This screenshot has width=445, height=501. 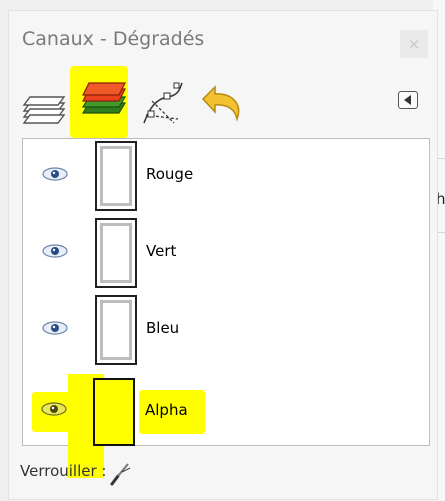 What do you see at coordinates (120, 473) in the screenshot?
I see `lock-pixels-icon` at bounding box center [120, 473].